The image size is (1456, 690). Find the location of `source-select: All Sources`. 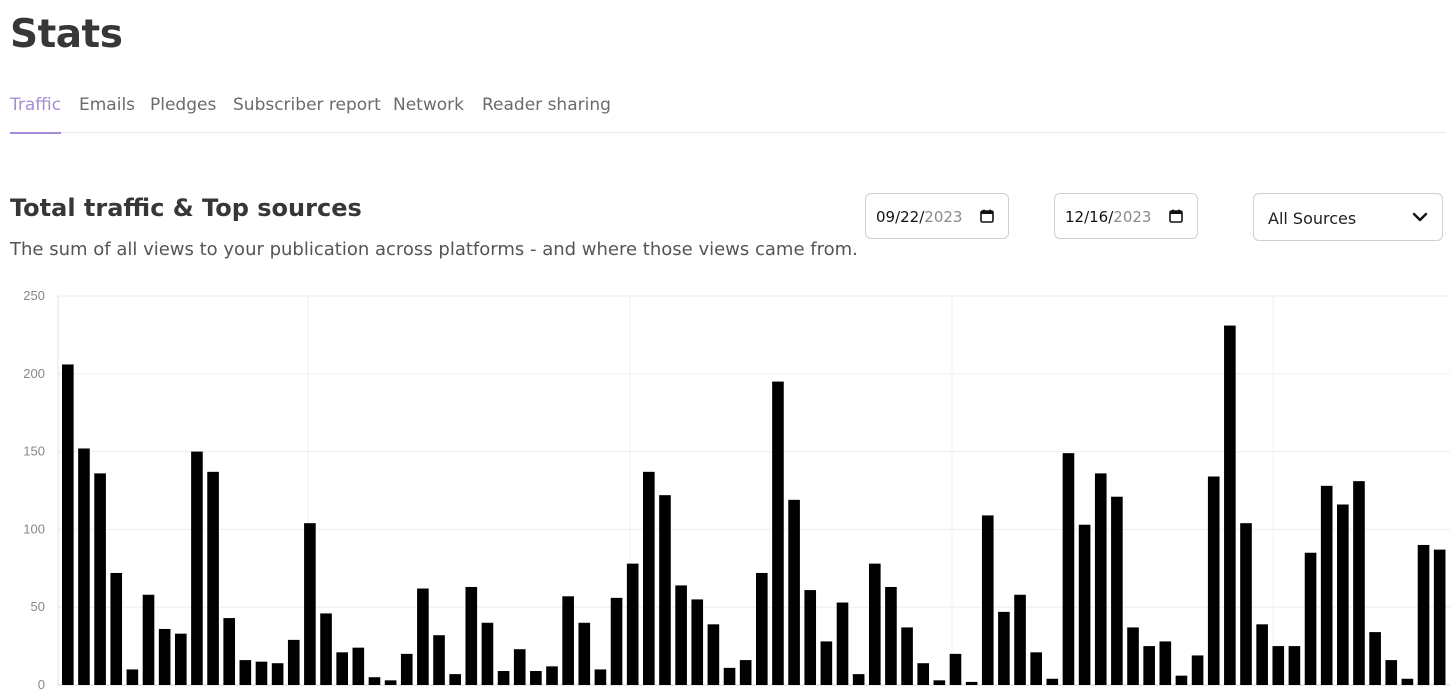

source-select: All Sources is located at coordinates (1348, 217).